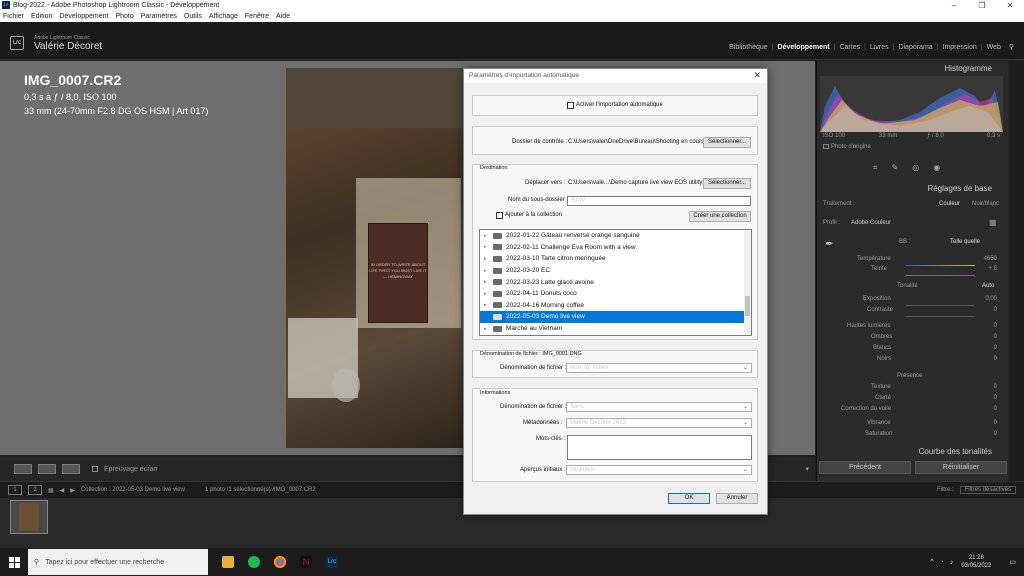  Describe the element at coordinates (615, 282) in the screenshot. I see `collection-row: ▸ 2022-03-23 Latte glacé avoine` at that location.